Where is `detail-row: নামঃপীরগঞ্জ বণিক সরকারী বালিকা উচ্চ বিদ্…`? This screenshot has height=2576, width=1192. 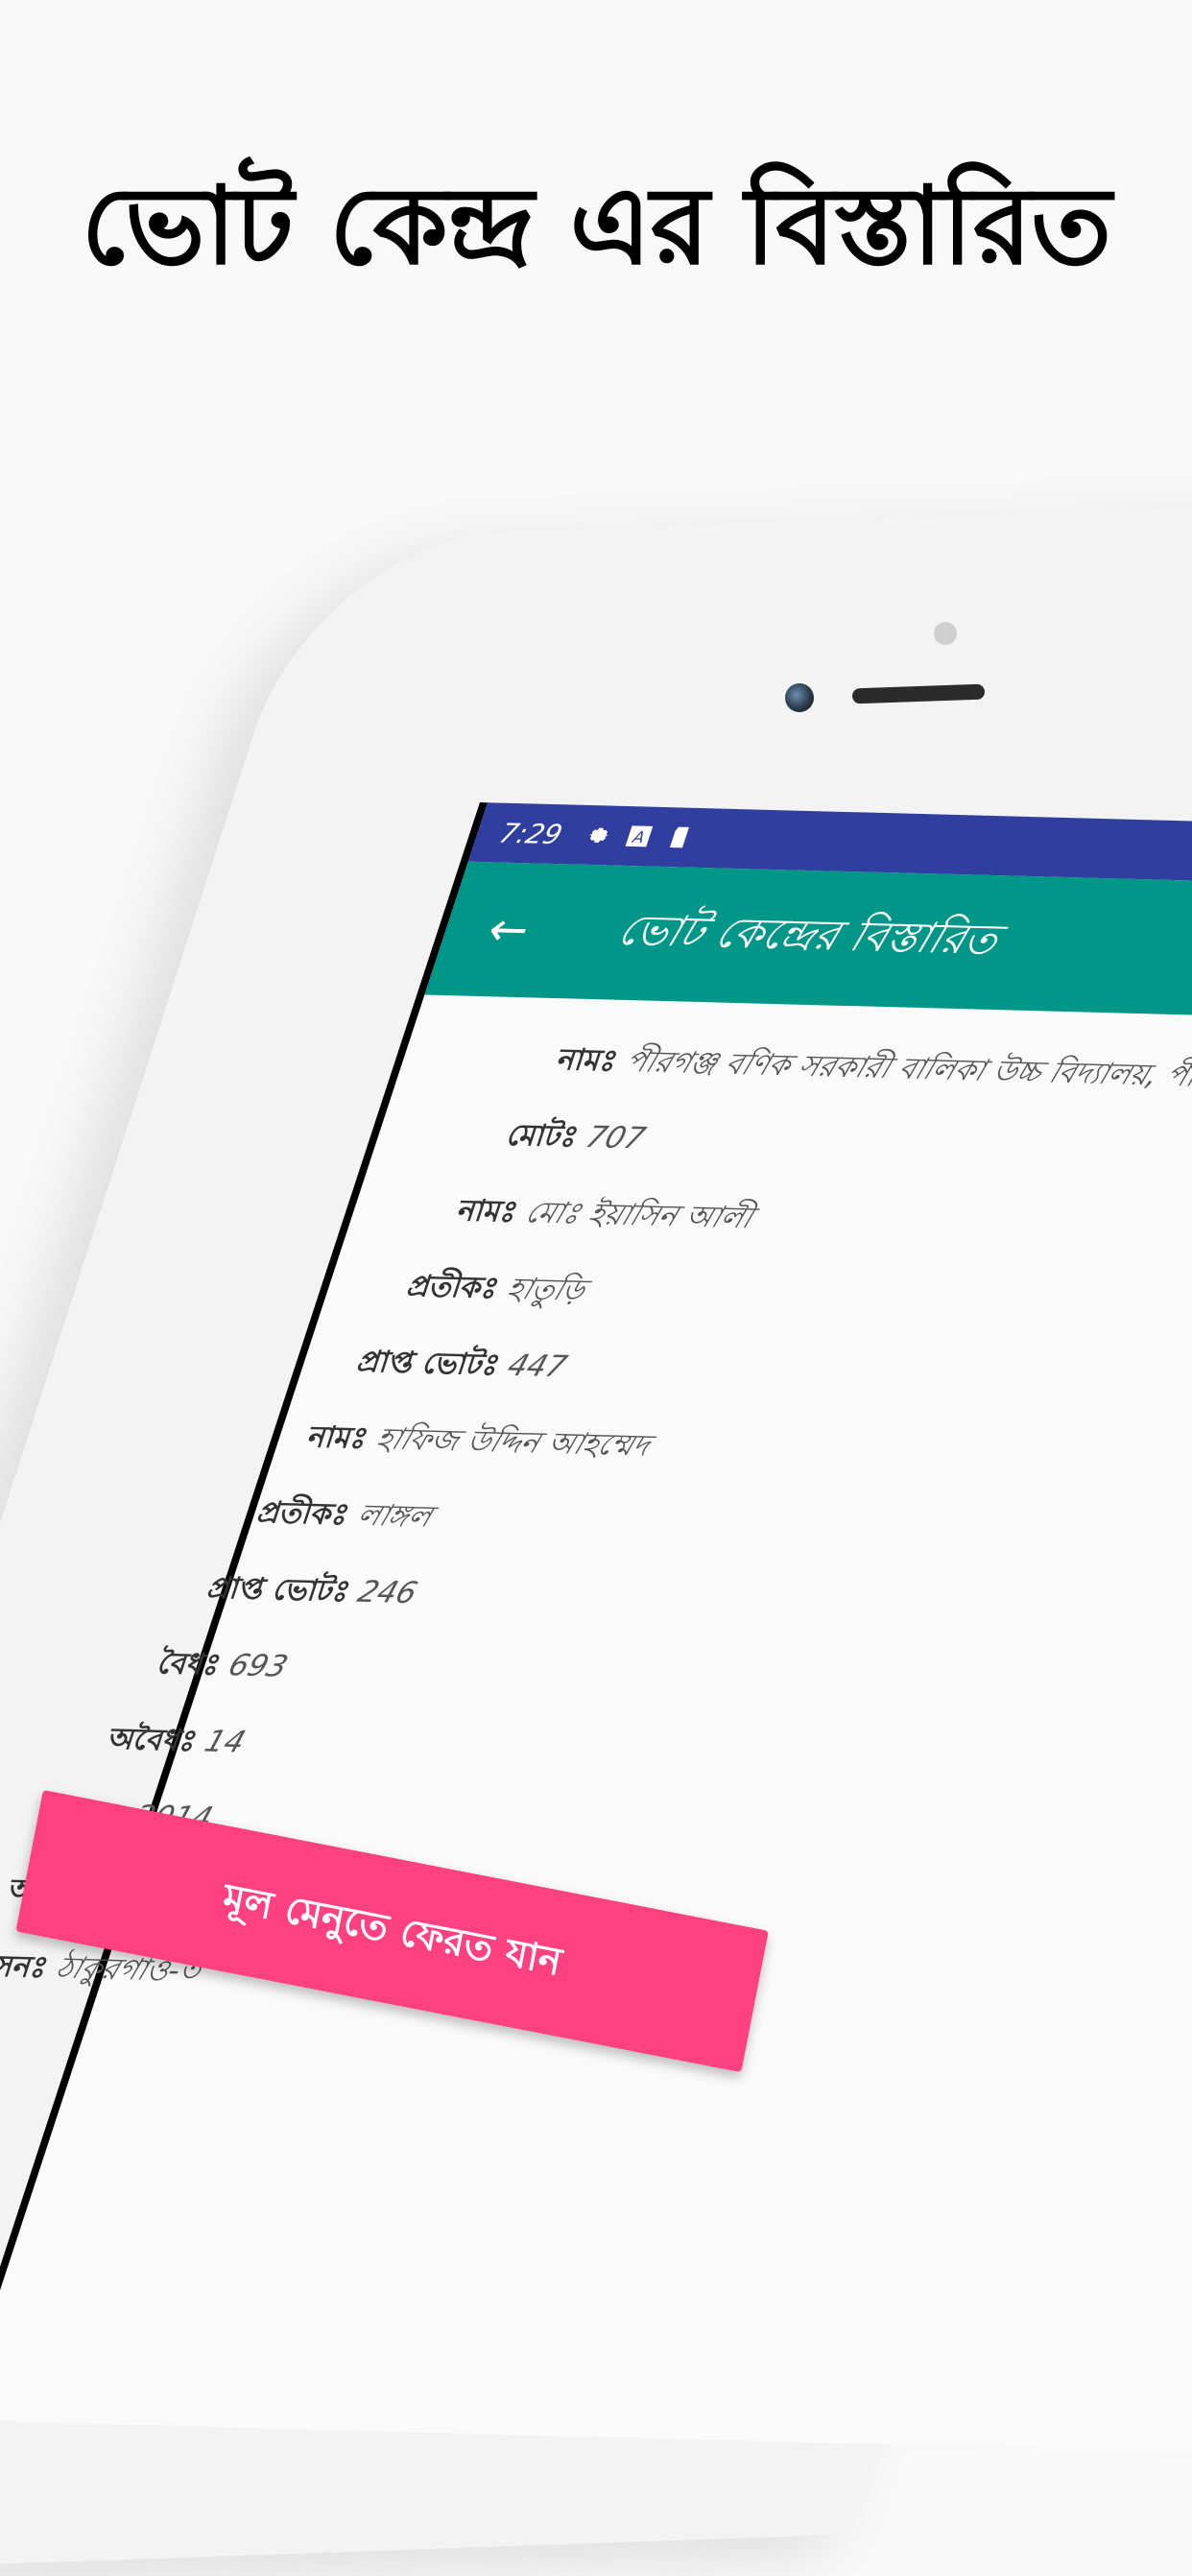 detail-row: নামঃপীরগঞ্জ বণিক সরকারী বালিকা উচ্চ বিদ্… is located at coordinates (870, 1075).